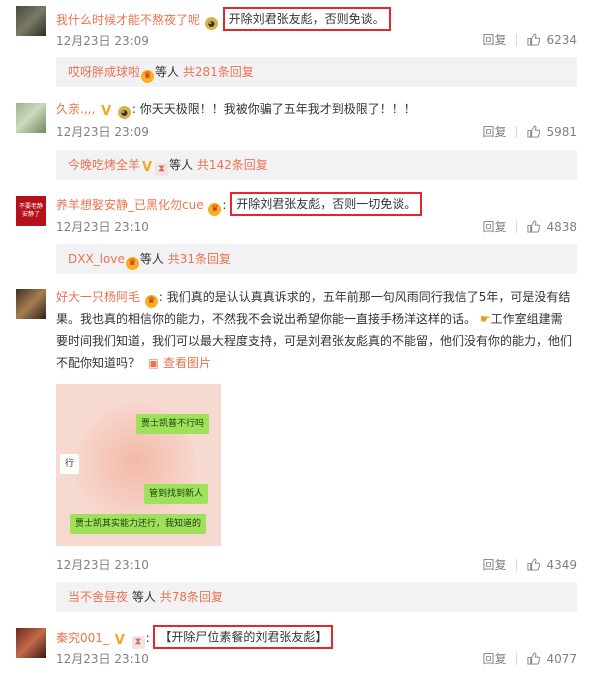 Image resolution: width=593 pixels, height=677 pixels. I want to click on username: 好大一只杨阿毛, so click(98, 297).